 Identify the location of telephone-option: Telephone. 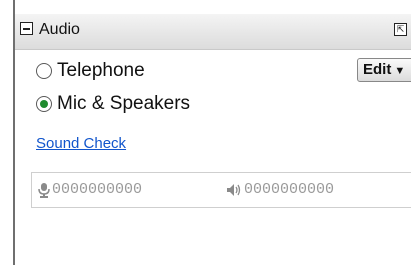
(90, 71).